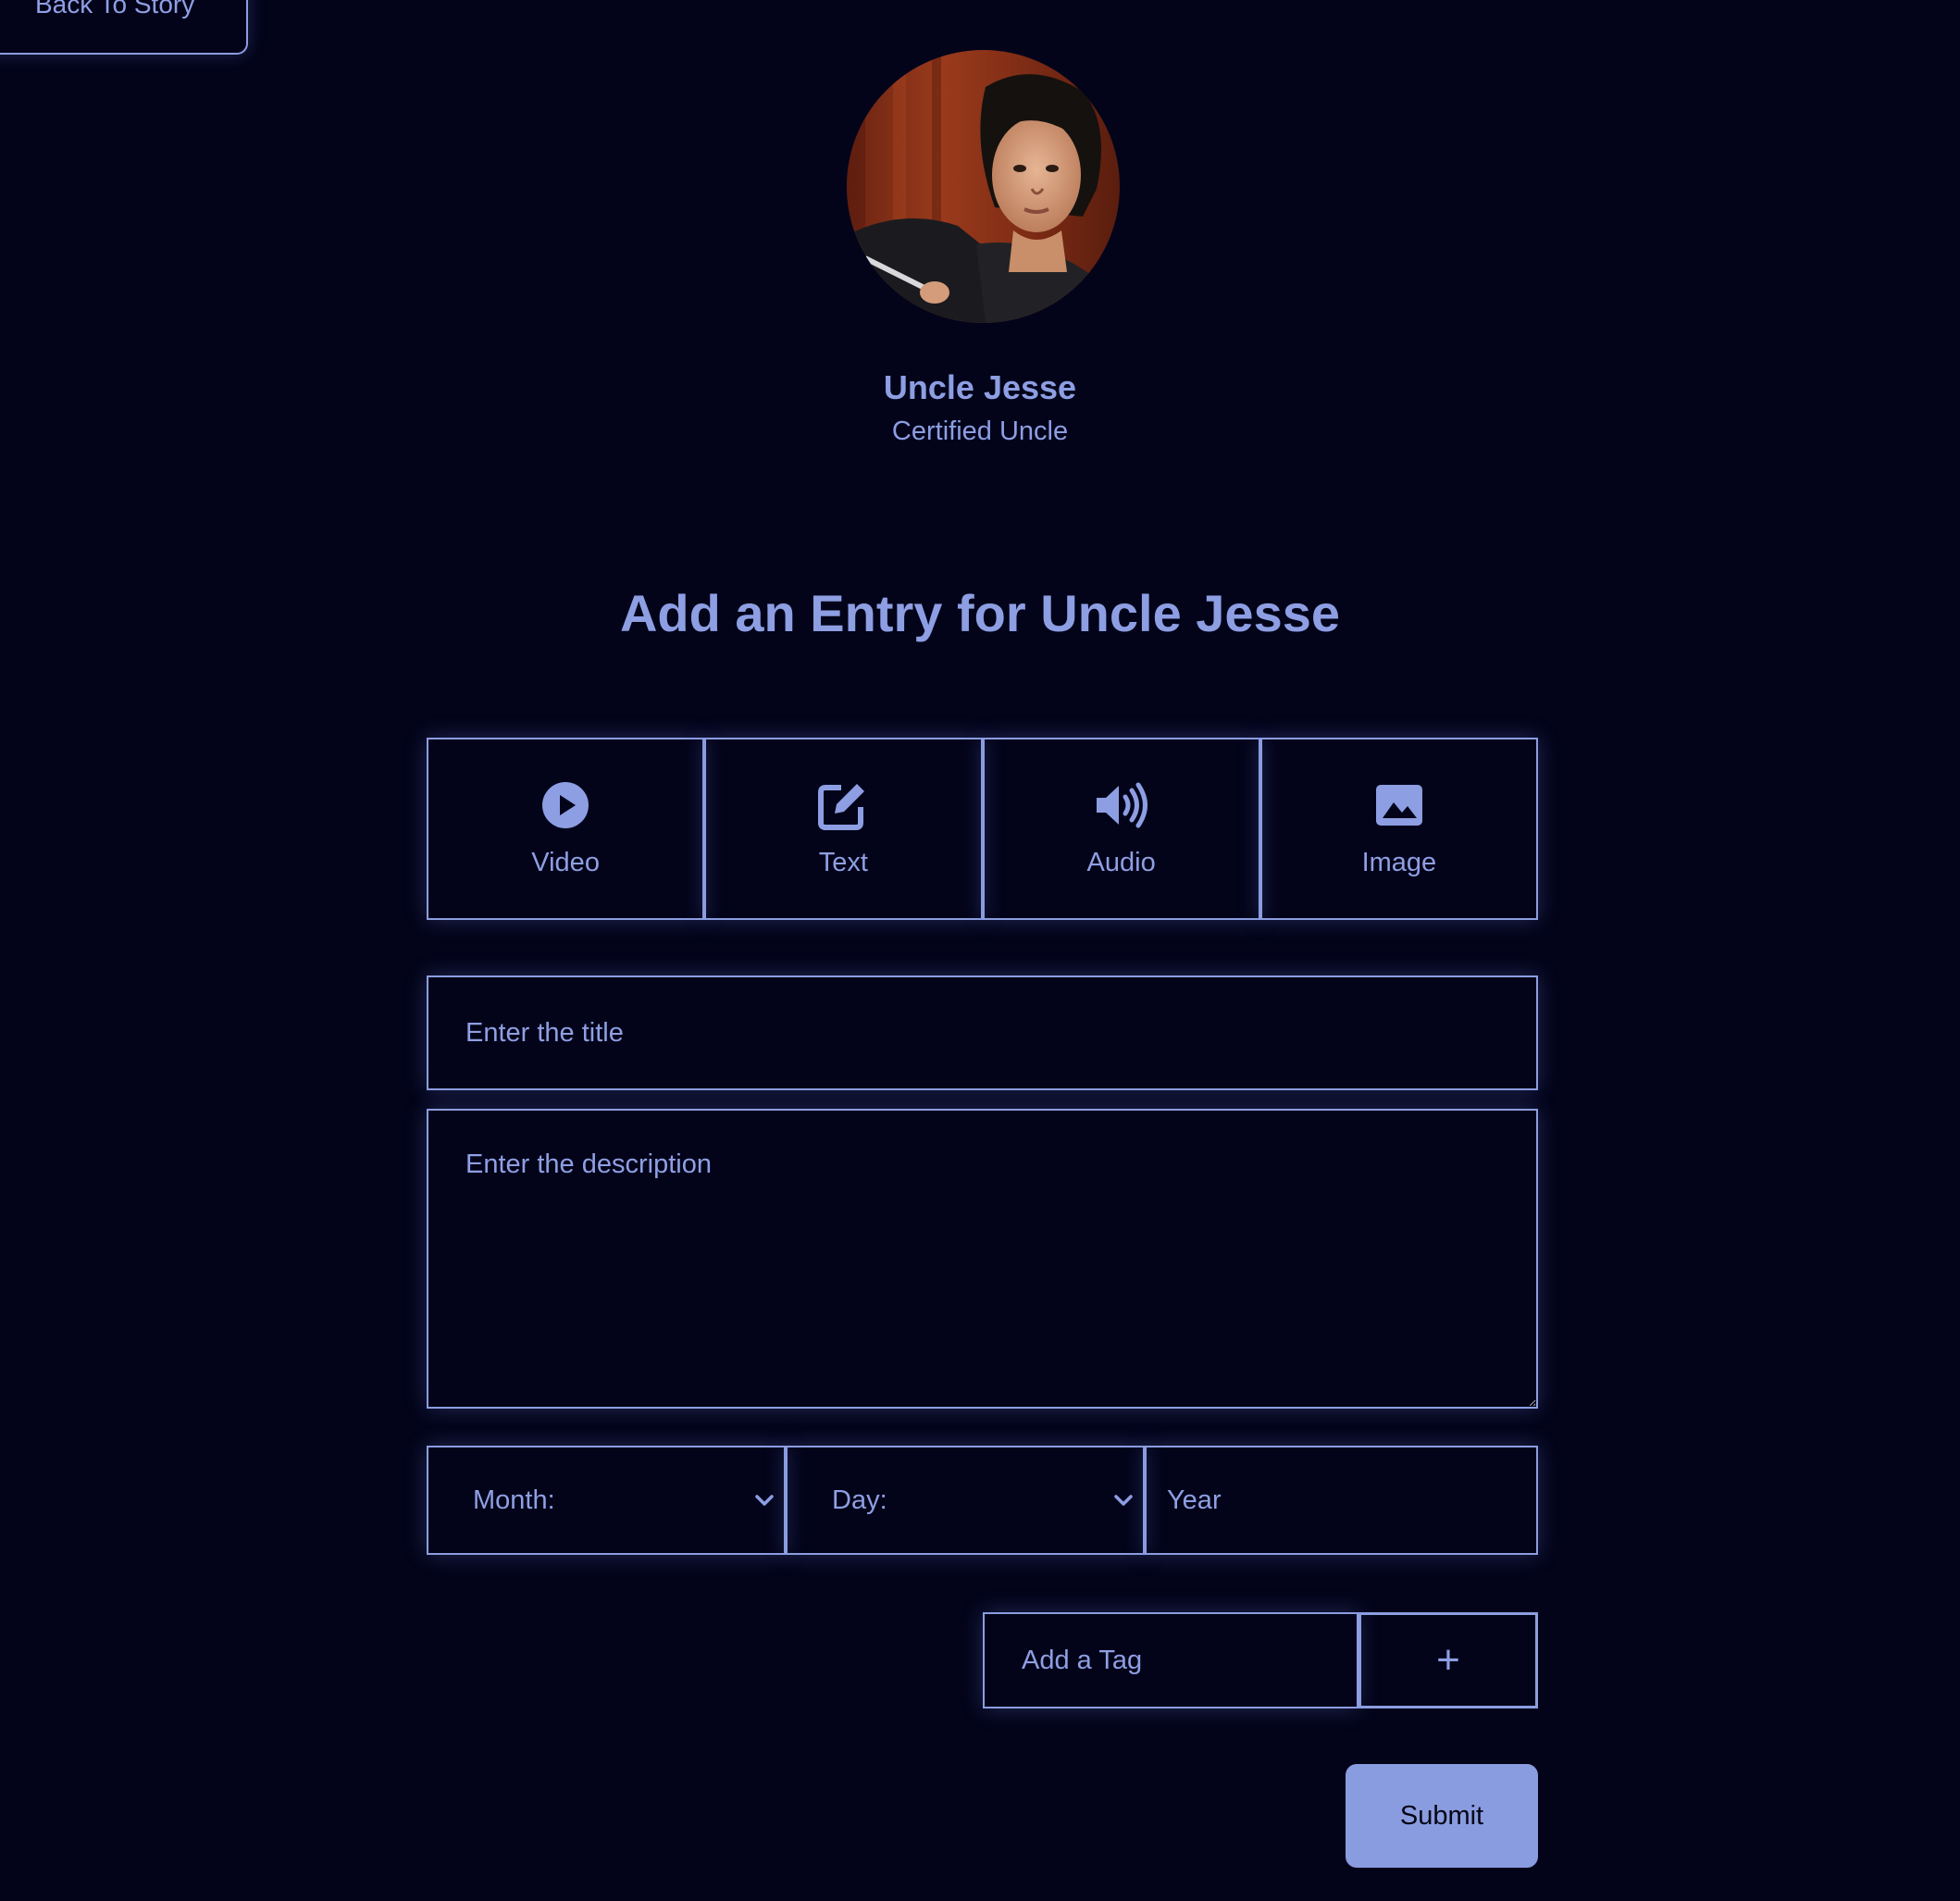  I want to click on entry-type-label: Image, so click(1399, 862).